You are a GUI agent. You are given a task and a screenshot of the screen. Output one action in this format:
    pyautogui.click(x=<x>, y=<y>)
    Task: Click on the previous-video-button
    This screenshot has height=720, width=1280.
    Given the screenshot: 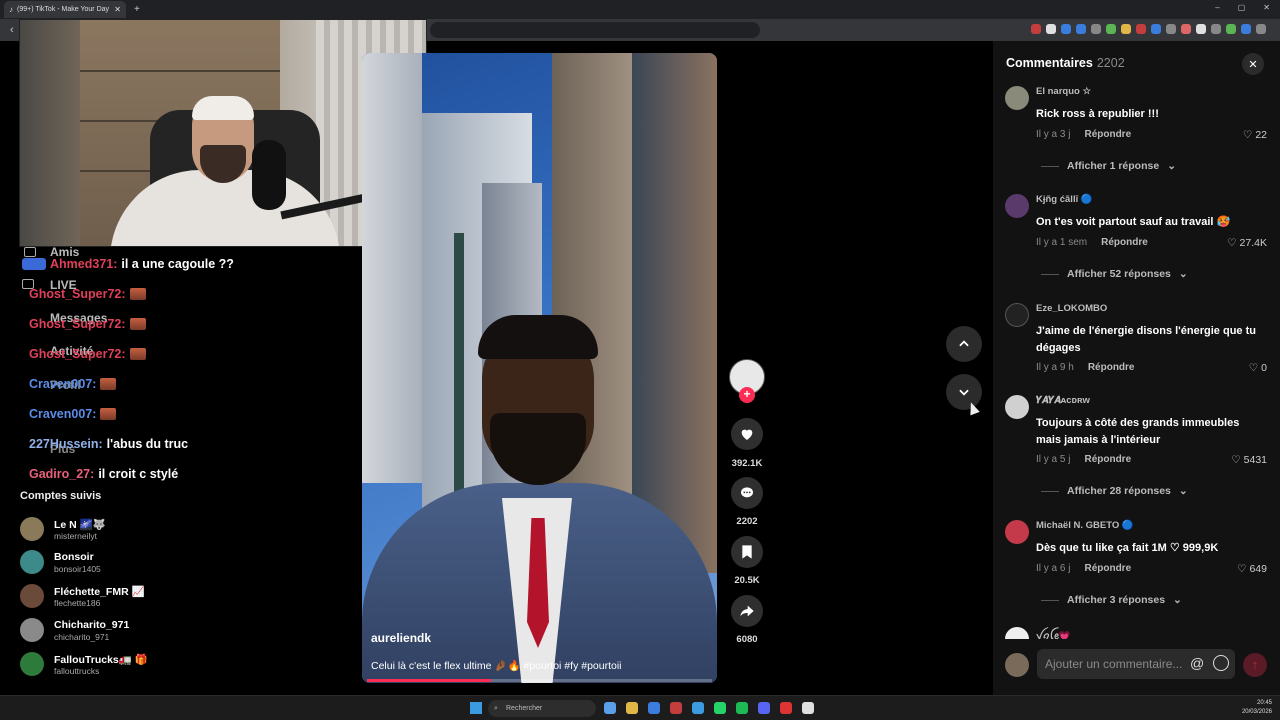 What is the action you would take?
    pyautogui.click(x=964, y=344)
    